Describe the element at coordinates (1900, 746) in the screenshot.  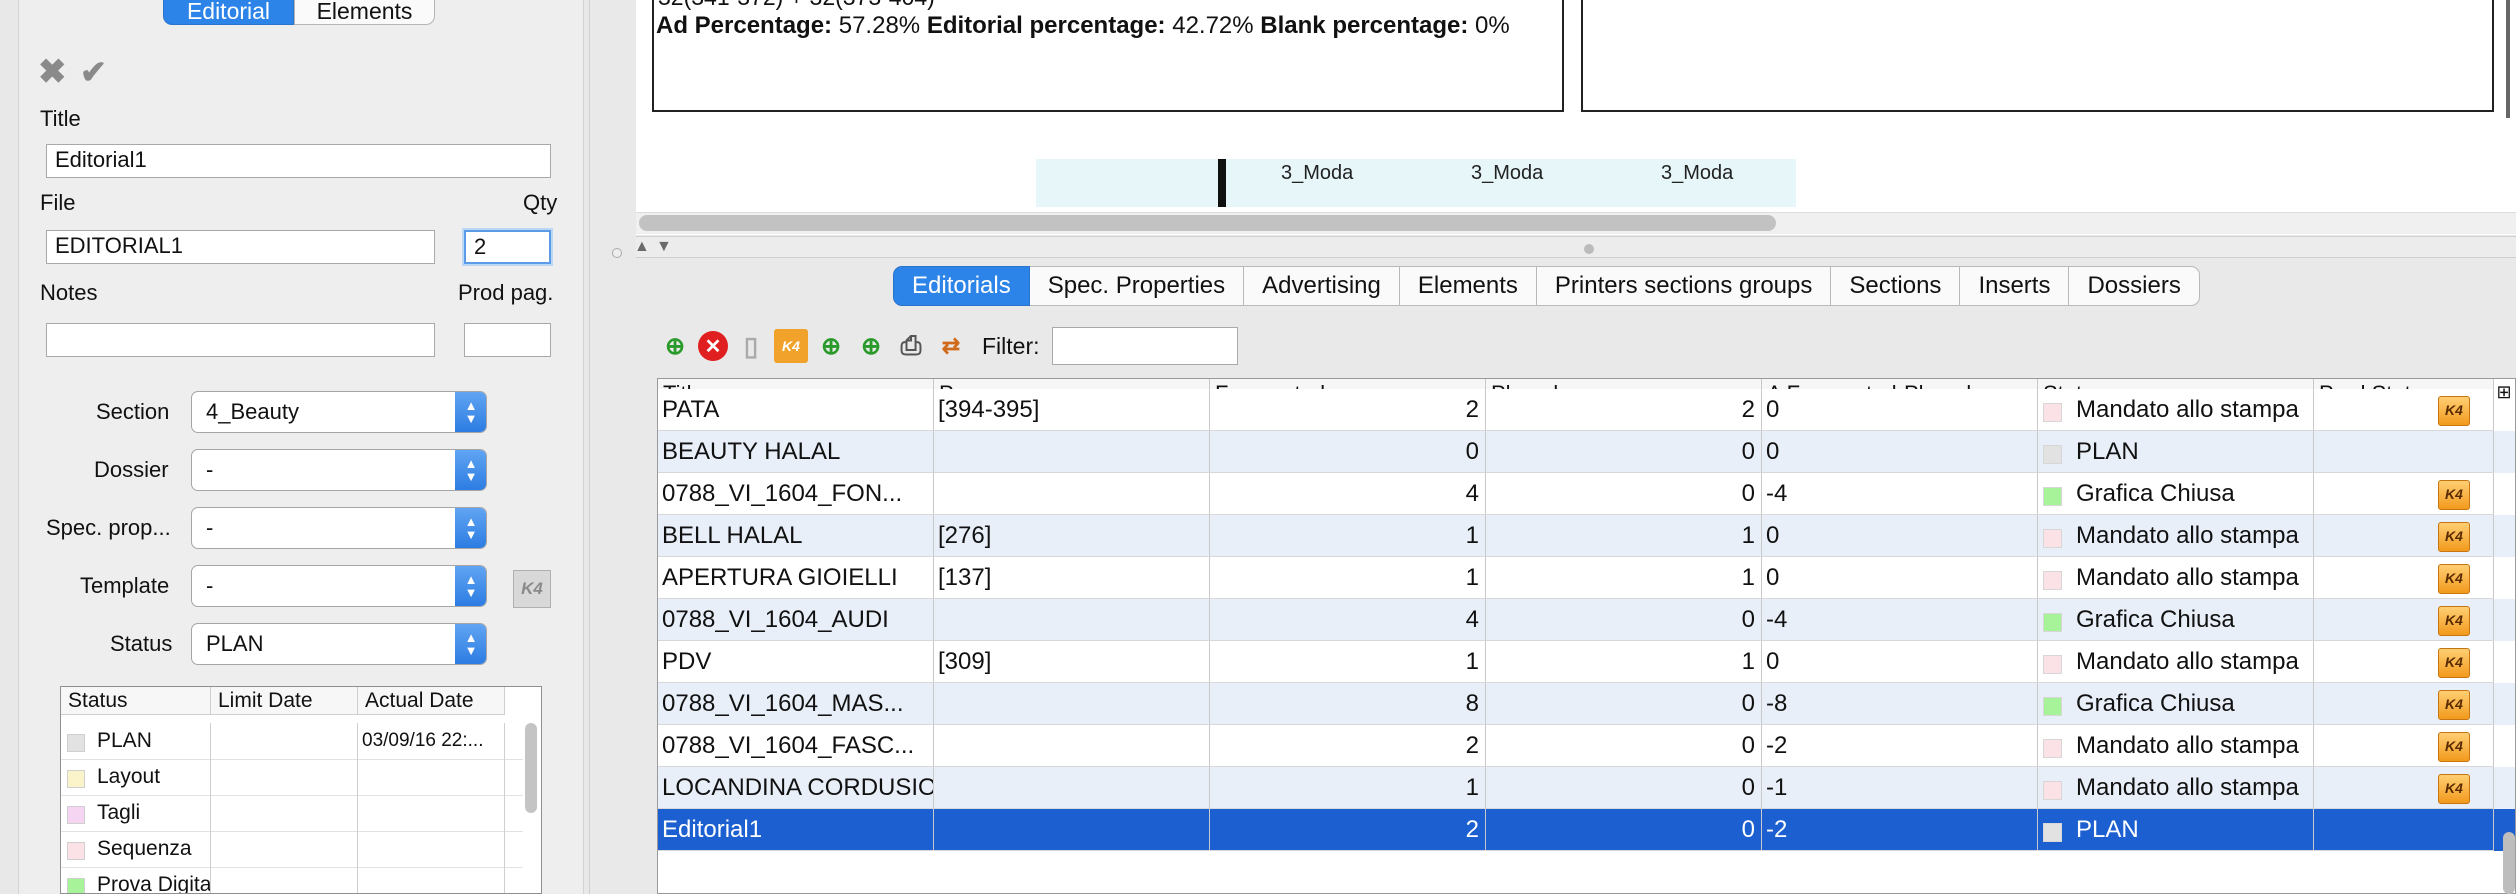
I see `cell-delta: -2` at that location.